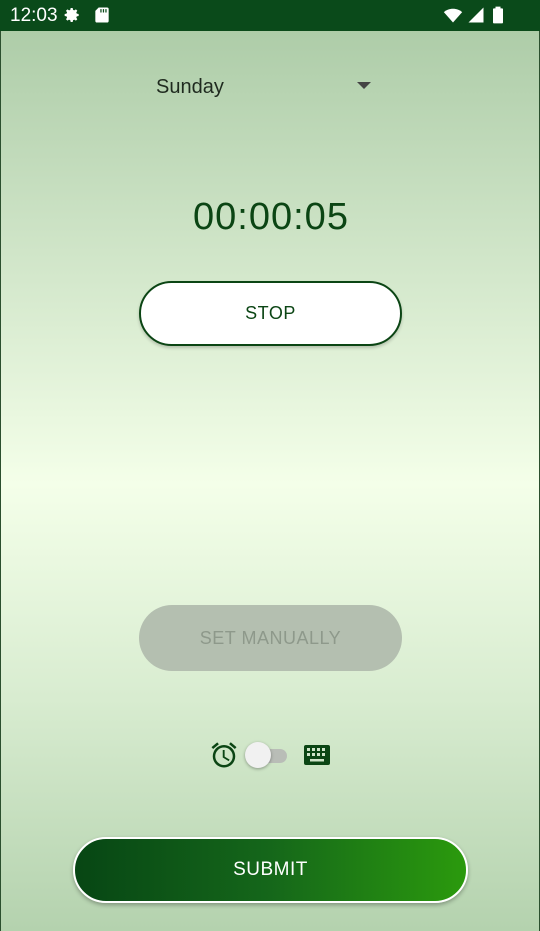 The width and height of the screenshot is (540, 931). What do you see at coordinates (498, 15) in the screenshot?
I see `battery-icon` at bounding box center [498, 15].